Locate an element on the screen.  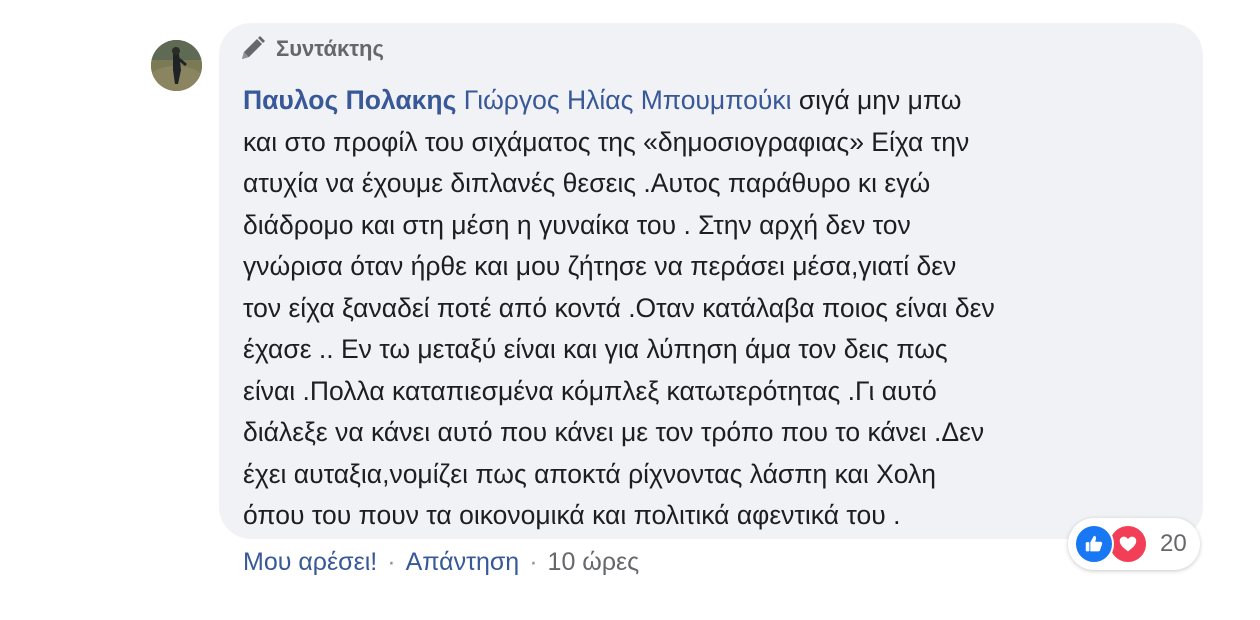
love-icon is located at coordinates (1128, 544).